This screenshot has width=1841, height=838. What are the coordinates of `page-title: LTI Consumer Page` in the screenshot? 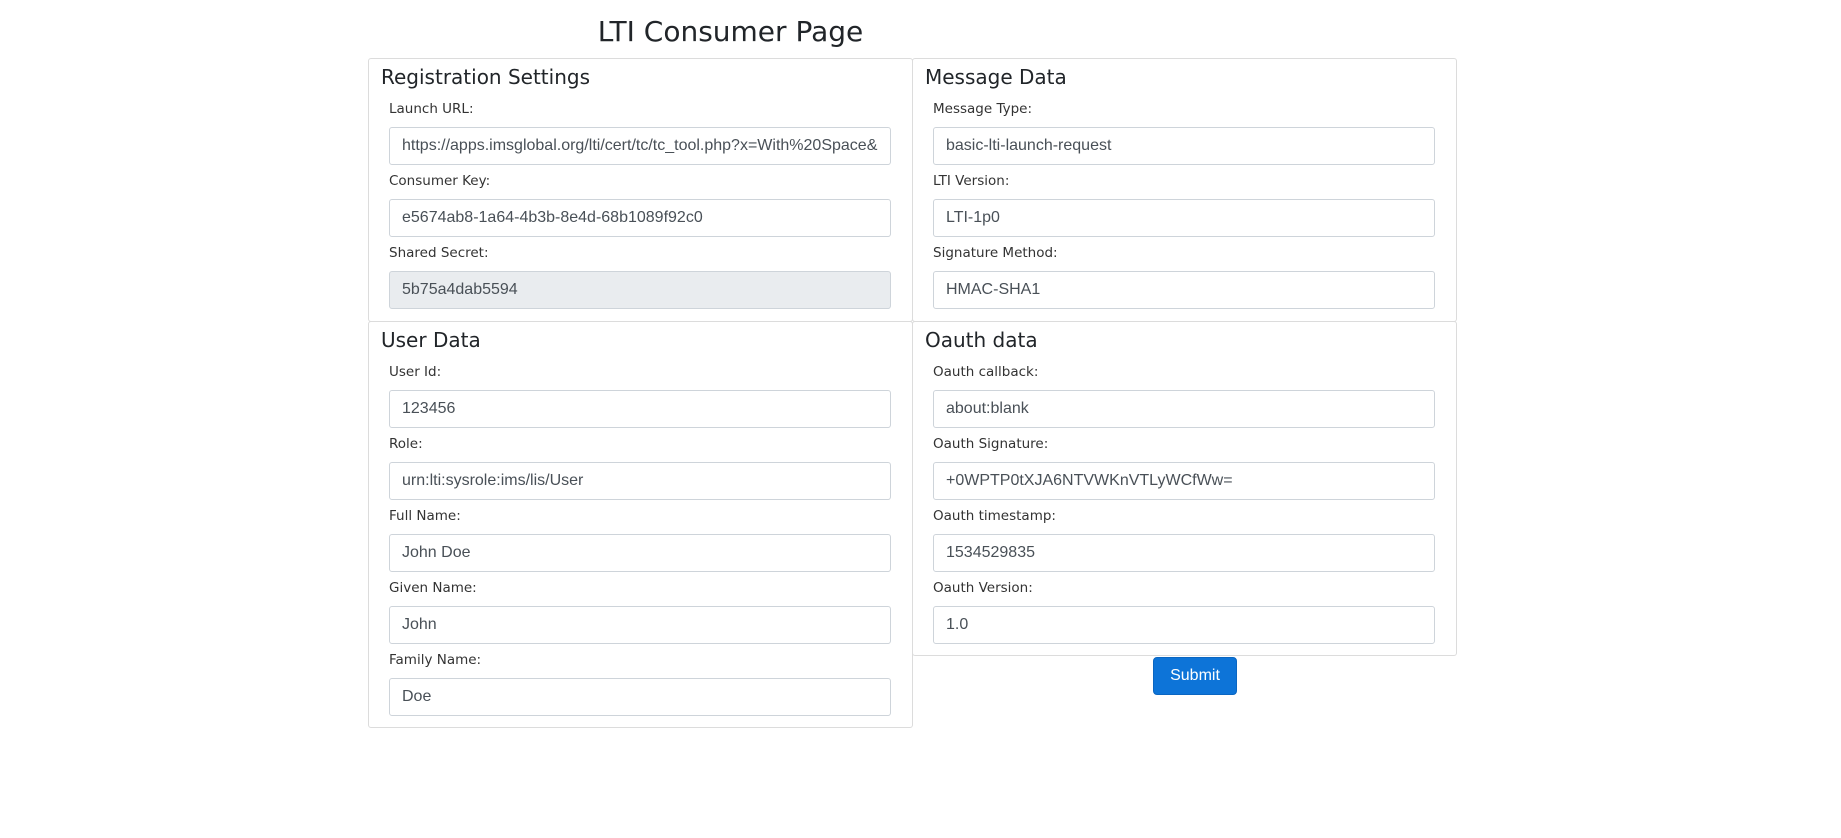 It's located at (730, 31).